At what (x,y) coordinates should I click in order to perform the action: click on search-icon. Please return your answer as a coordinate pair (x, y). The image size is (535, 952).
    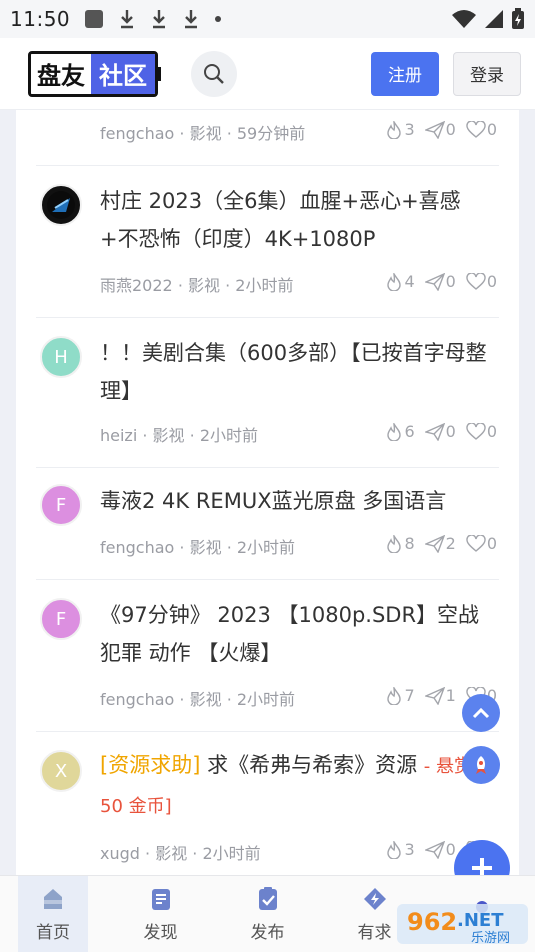
    Looking at the image, I should click on (214, 73).